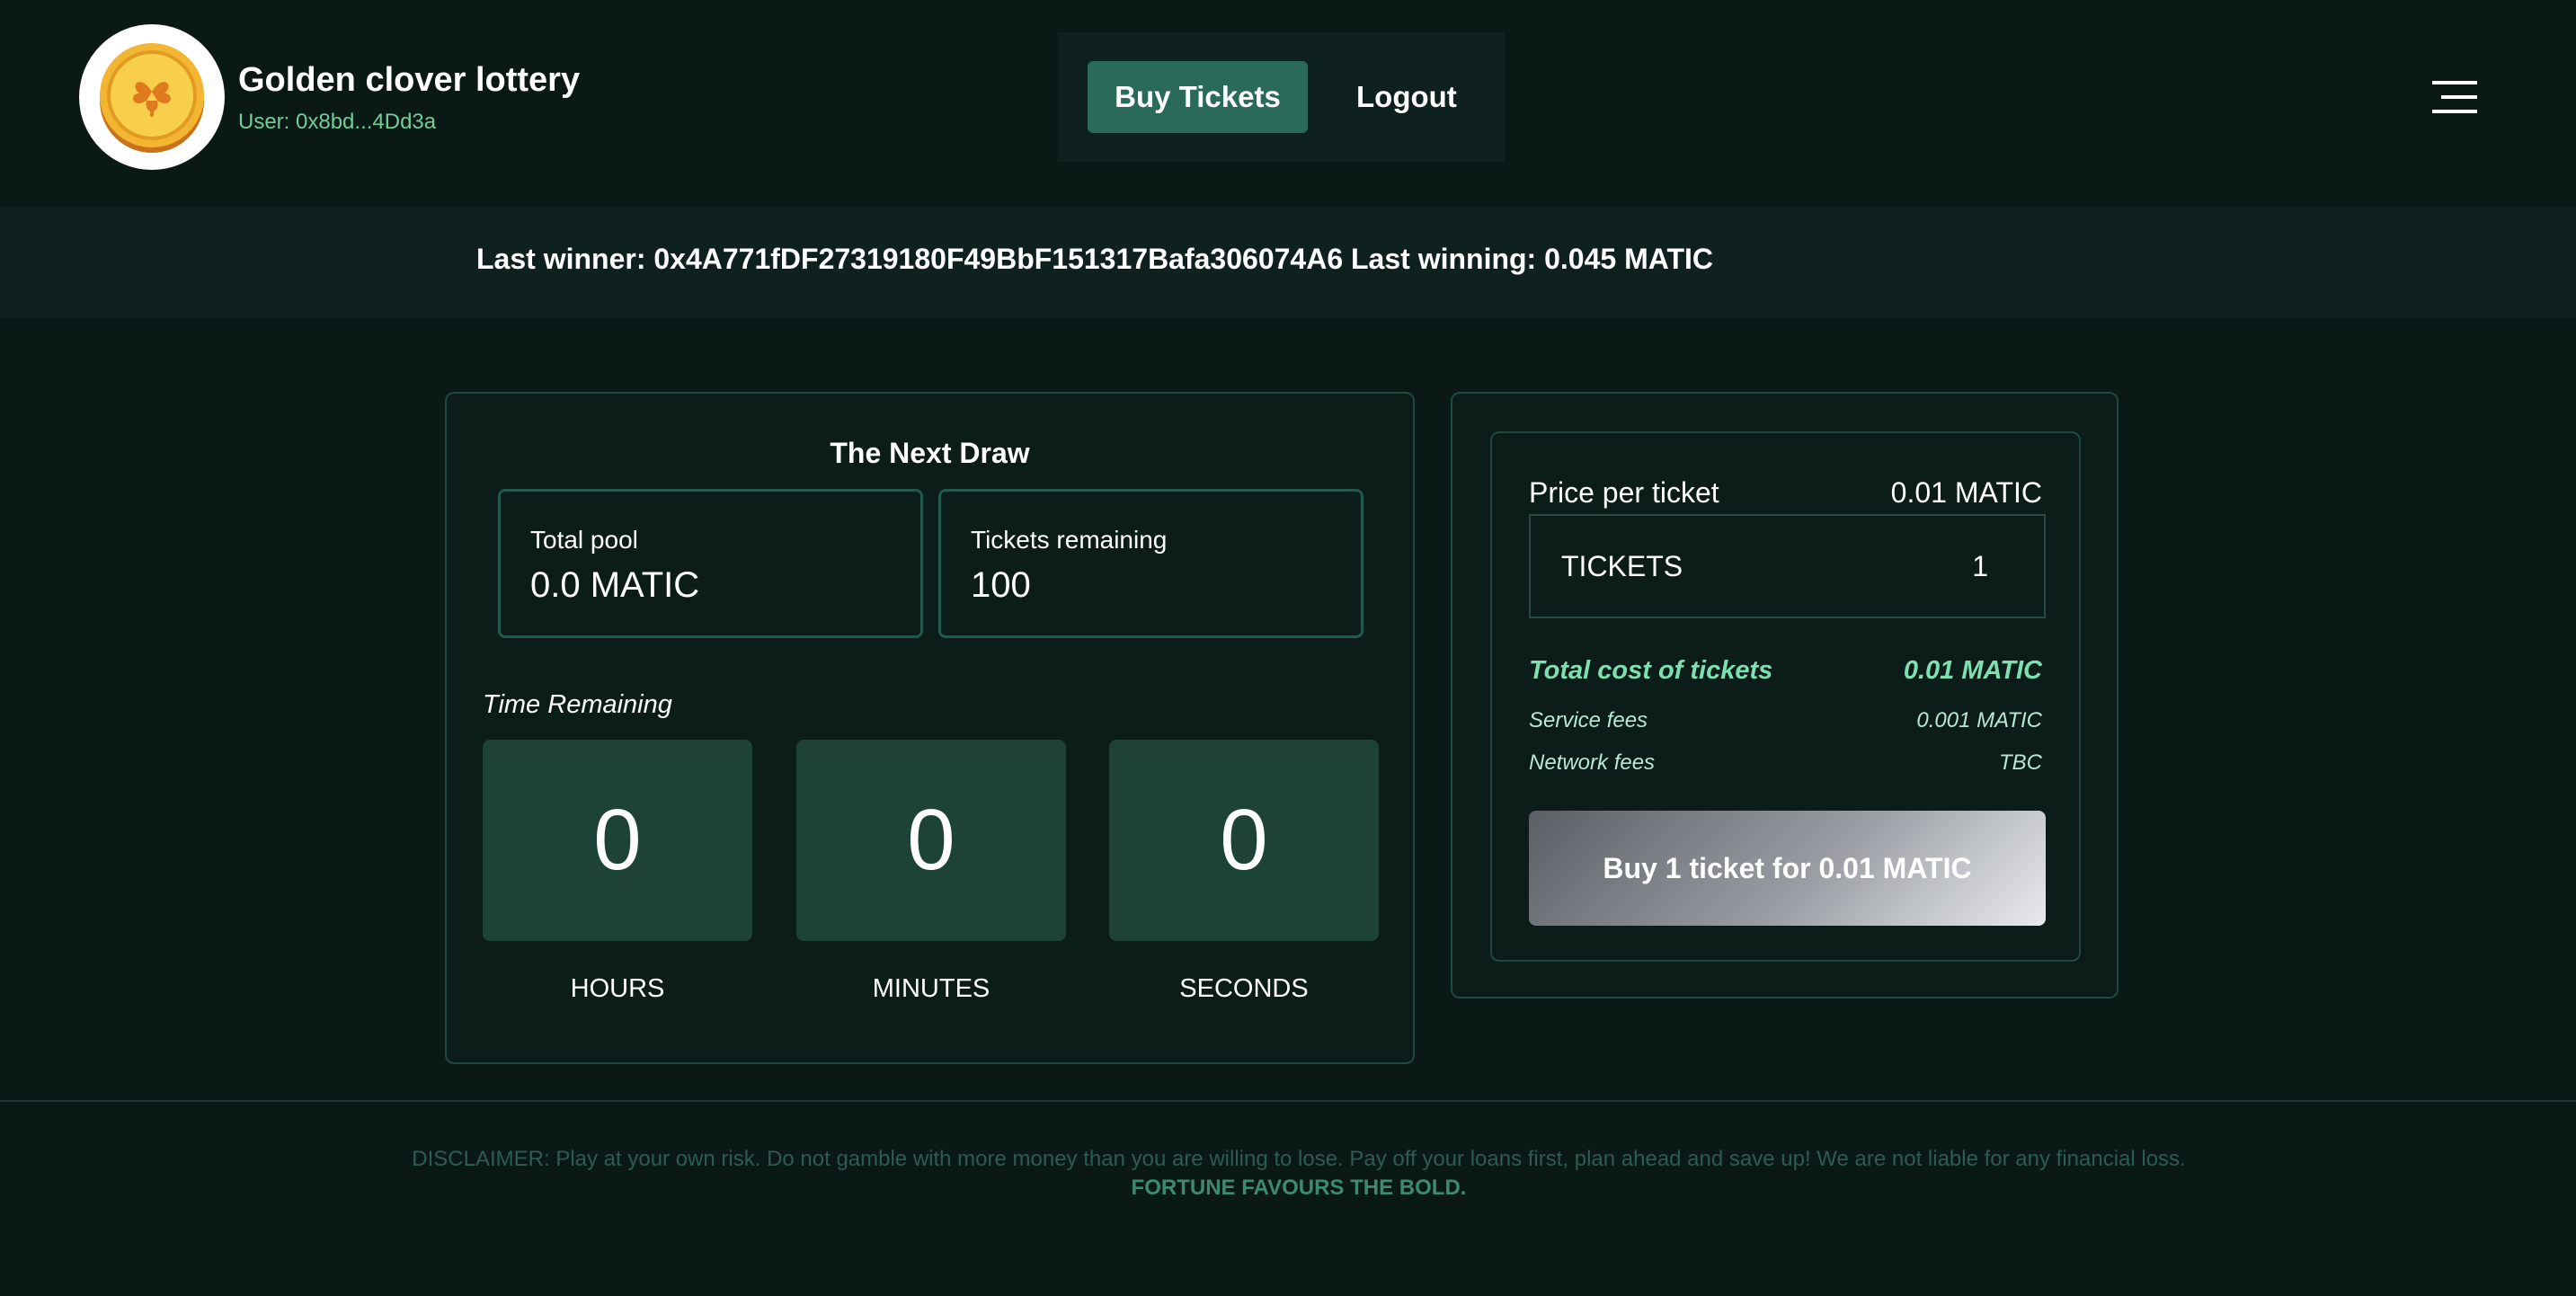 The image size is (2576, 1296). What do you see at coordinates (1787, 868) in the screenshot?
I see `buy-ticket-button: Buy 1 ticket for 0.01 MATIC` at bounding box center [1787, 868].